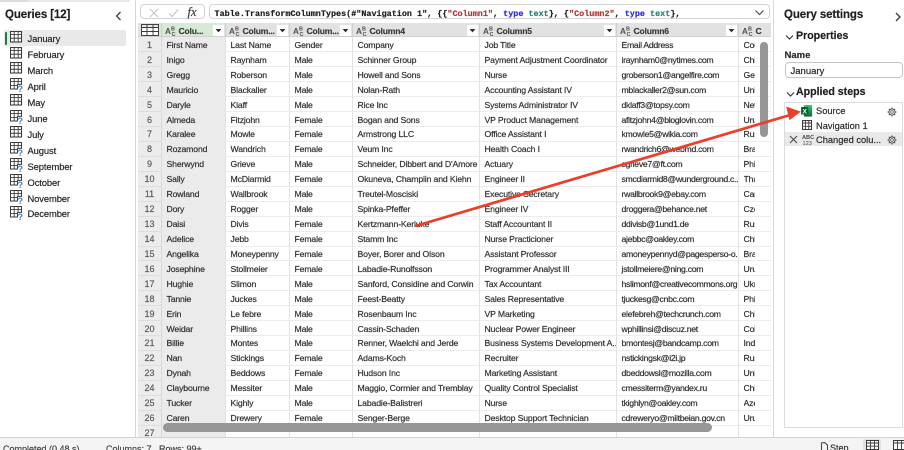 This screenshot has width=904, height=450. What do you see at coordinates (805, 112) in the screenshot?
I see `svg-text: X` at bounding box center [805, 112].